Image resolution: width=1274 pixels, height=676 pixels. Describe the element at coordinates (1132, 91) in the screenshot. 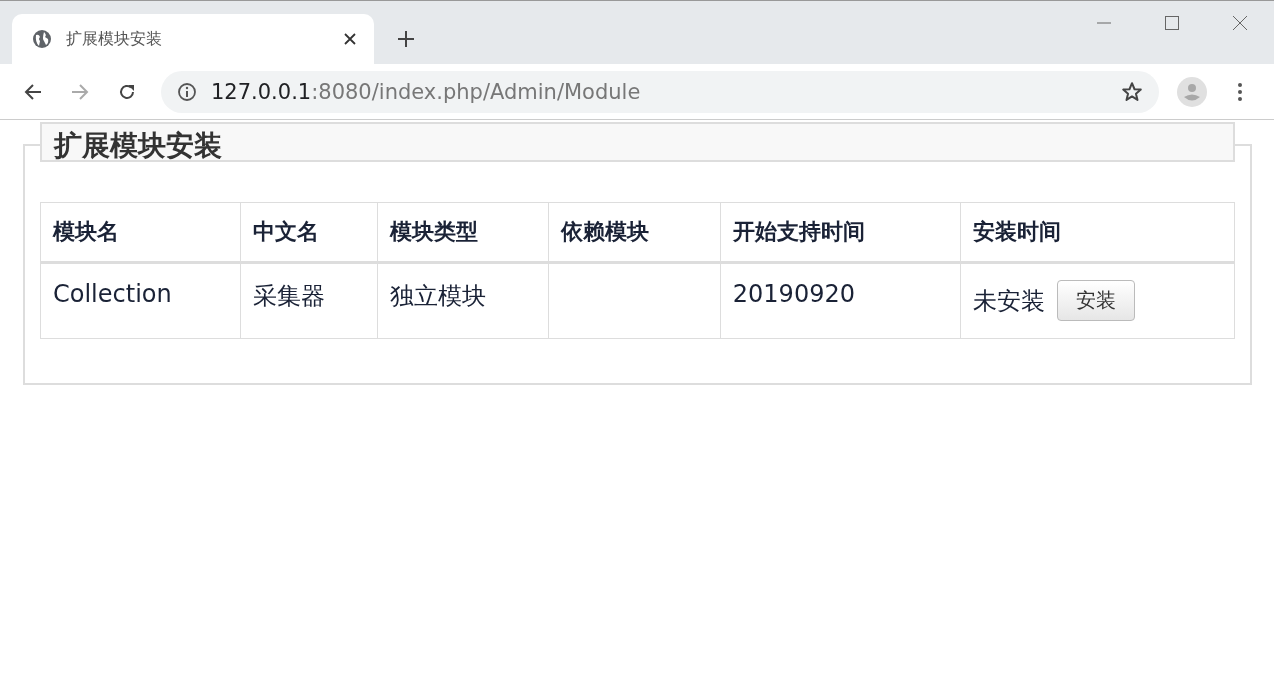

I see `star-icon` at that location.